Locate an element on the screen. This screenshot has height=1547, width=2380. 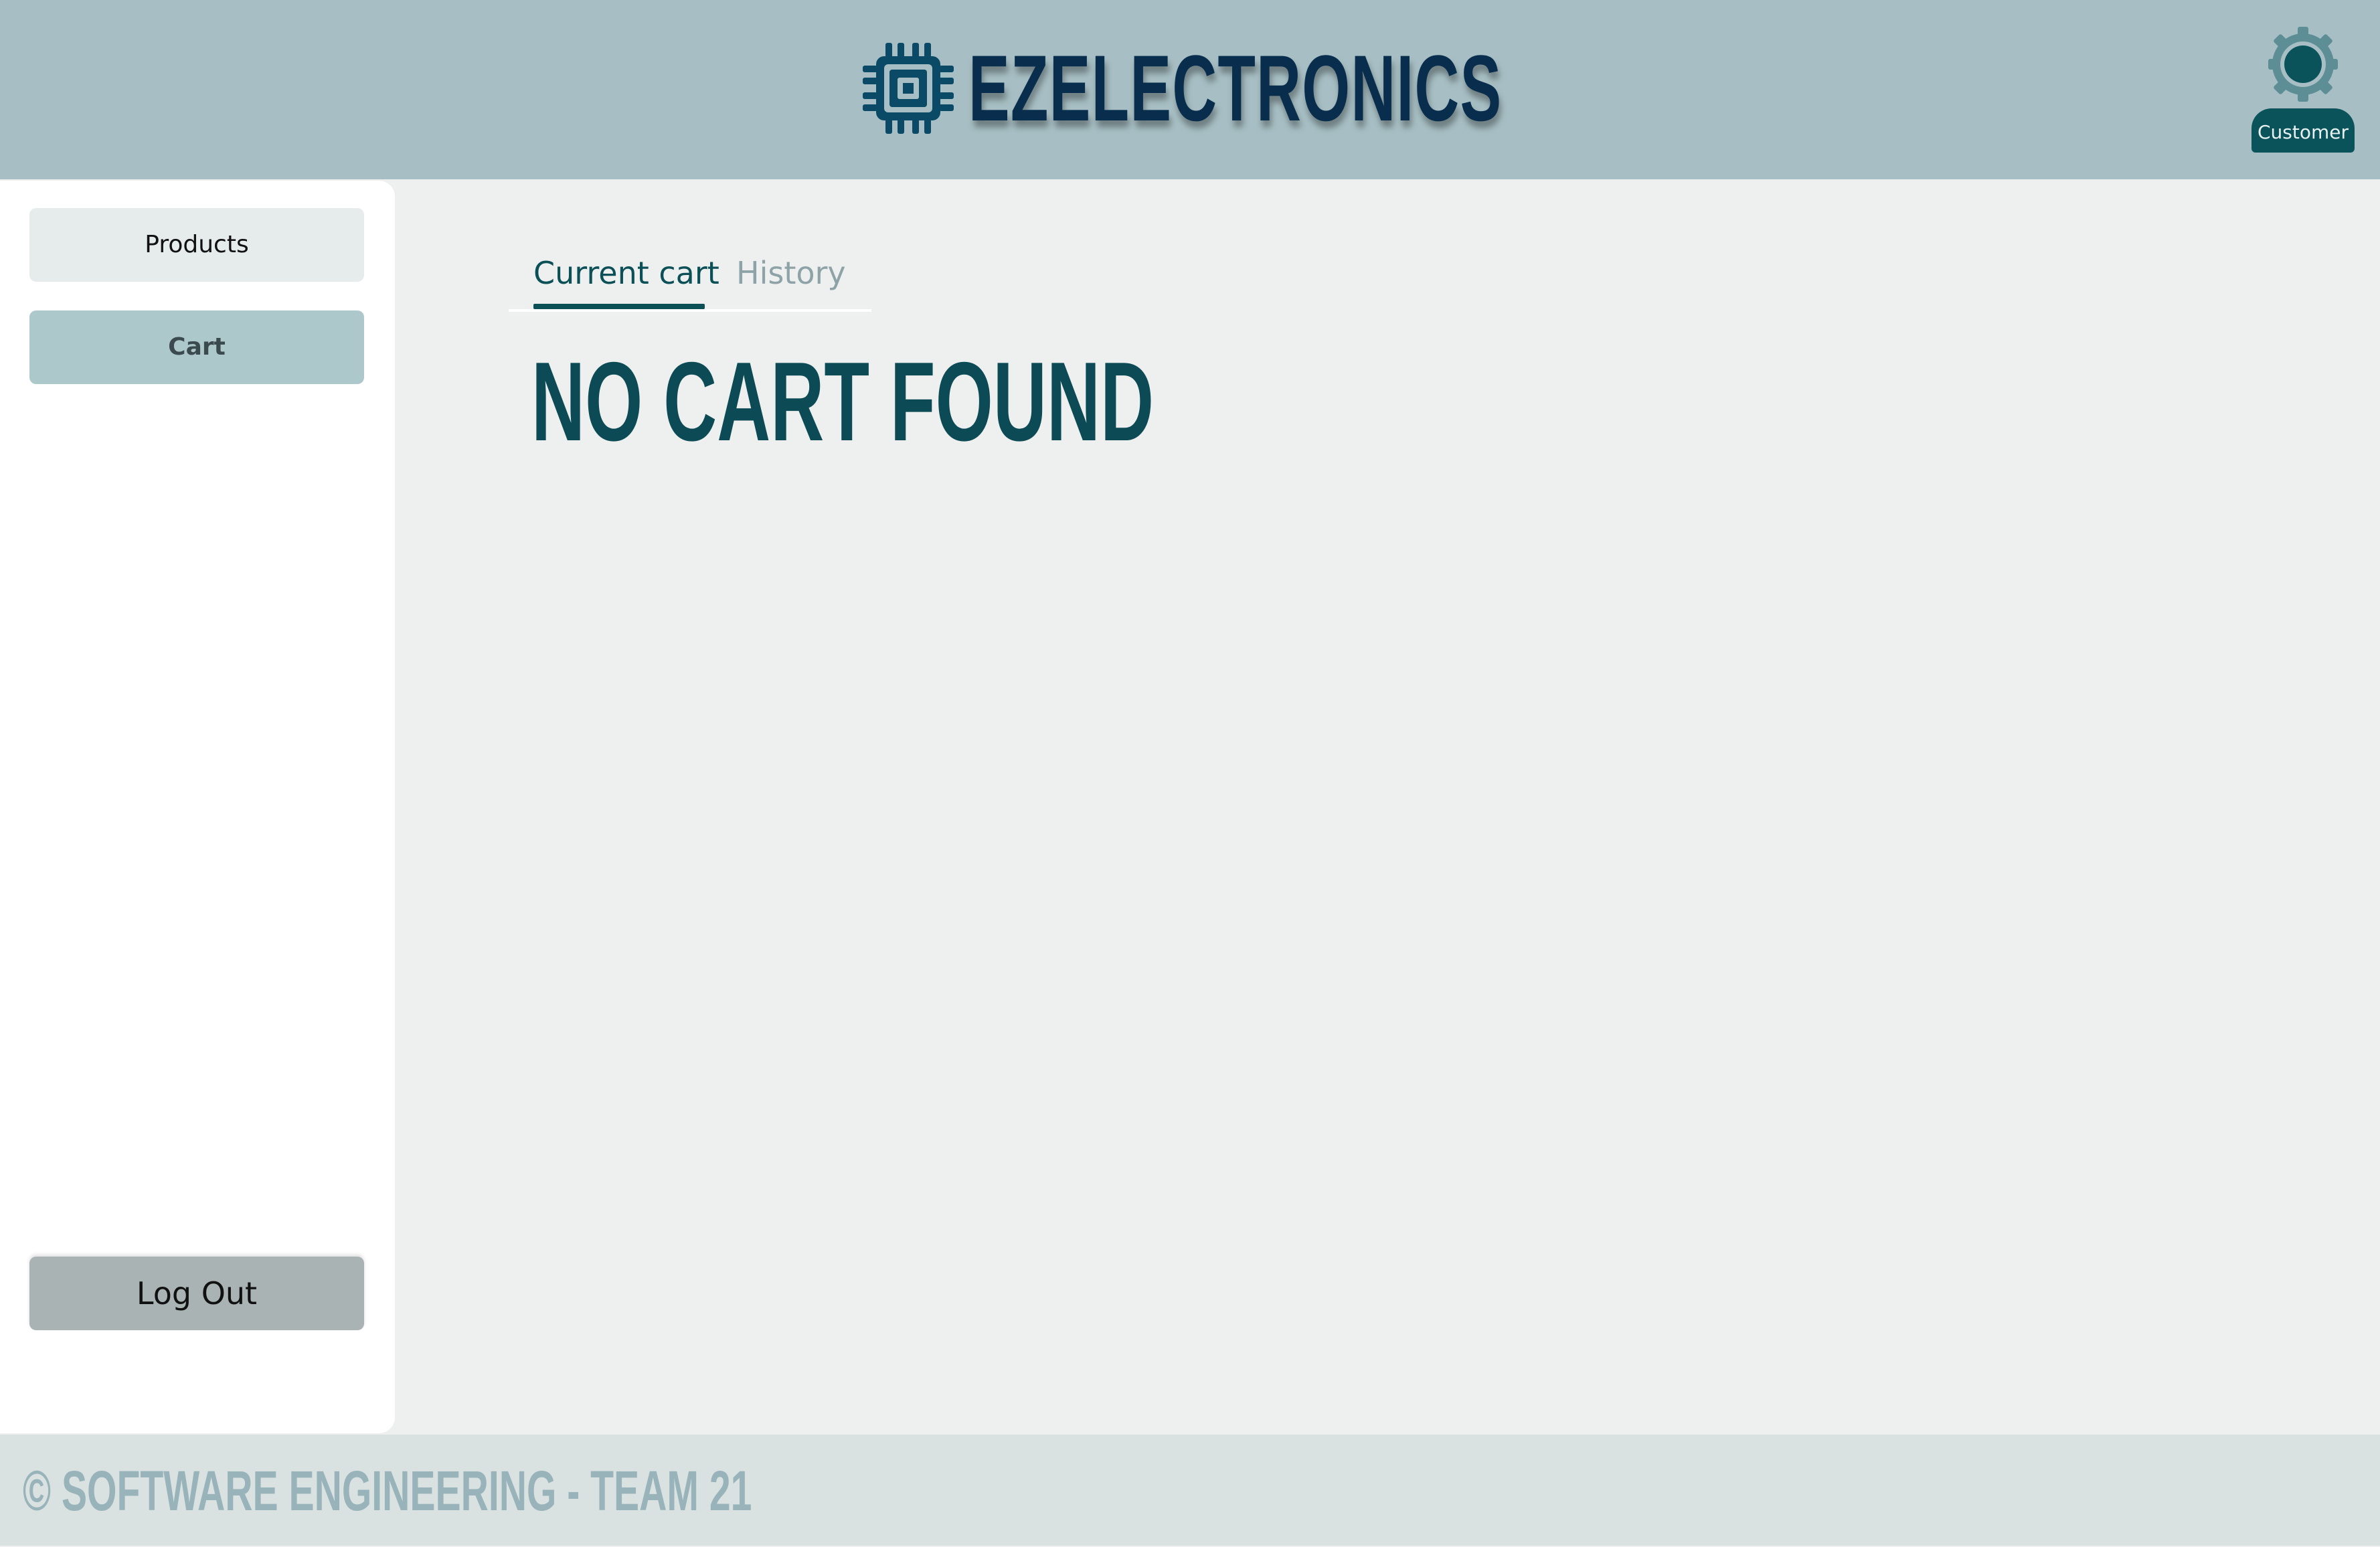
brand-logo: EZELECTRONICS is located at coordinates (1318, 88).